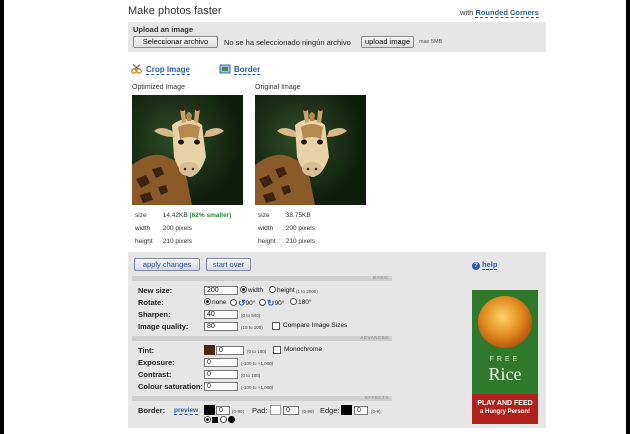 The width and height of the screenshot is (630, 434). What do you see at coordinates (260, 410) in the screenshot?
I see `pad-label: Pad:` at bounding box center [260, 410].